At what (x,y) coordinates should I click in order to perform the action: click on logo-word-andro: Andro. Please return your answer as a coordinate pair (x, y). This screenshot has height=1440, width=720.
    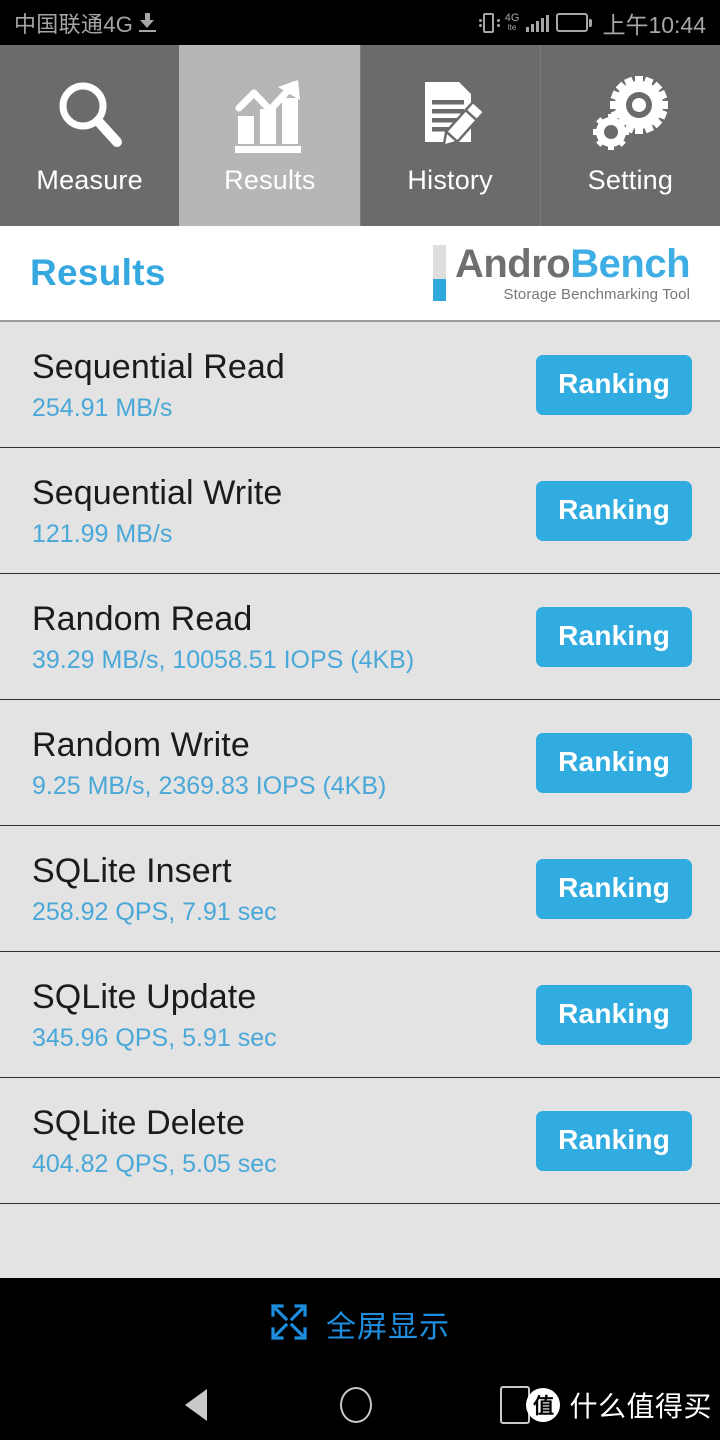
    Looking at the image, I should click on (512, 263).